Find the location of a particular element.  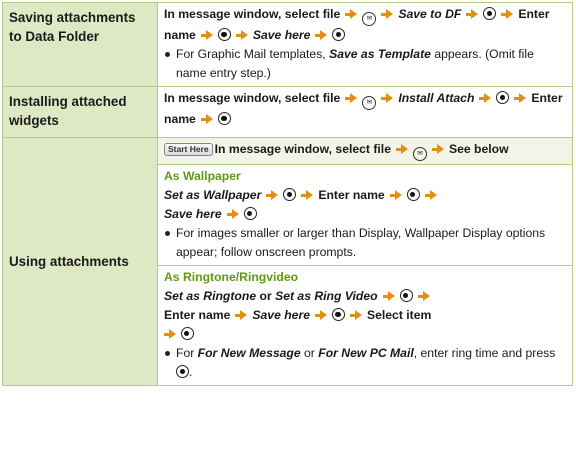

row-label-saving: Saving attachments to Data Folder is located at coordinates (80, 44).